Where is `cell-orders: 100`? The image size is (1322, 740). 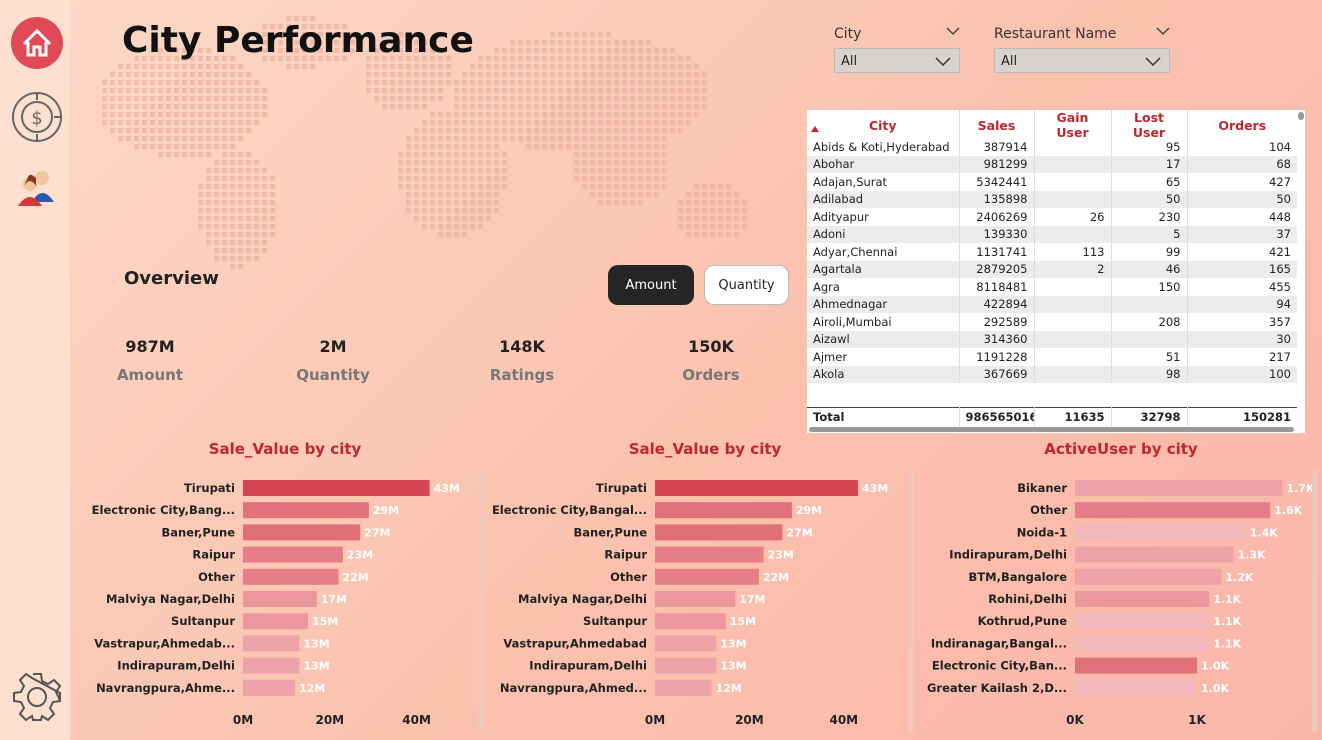 cell-orders: 100 is located at coordinates (1242, 374).